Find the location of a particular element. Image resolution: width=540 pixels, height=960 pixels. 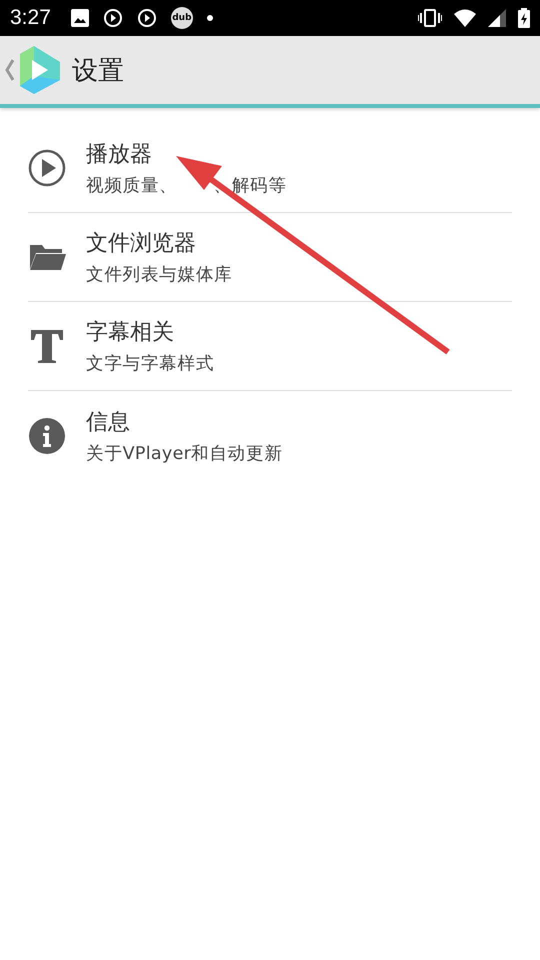

wifi-icon is located at coordinates (465, 18).